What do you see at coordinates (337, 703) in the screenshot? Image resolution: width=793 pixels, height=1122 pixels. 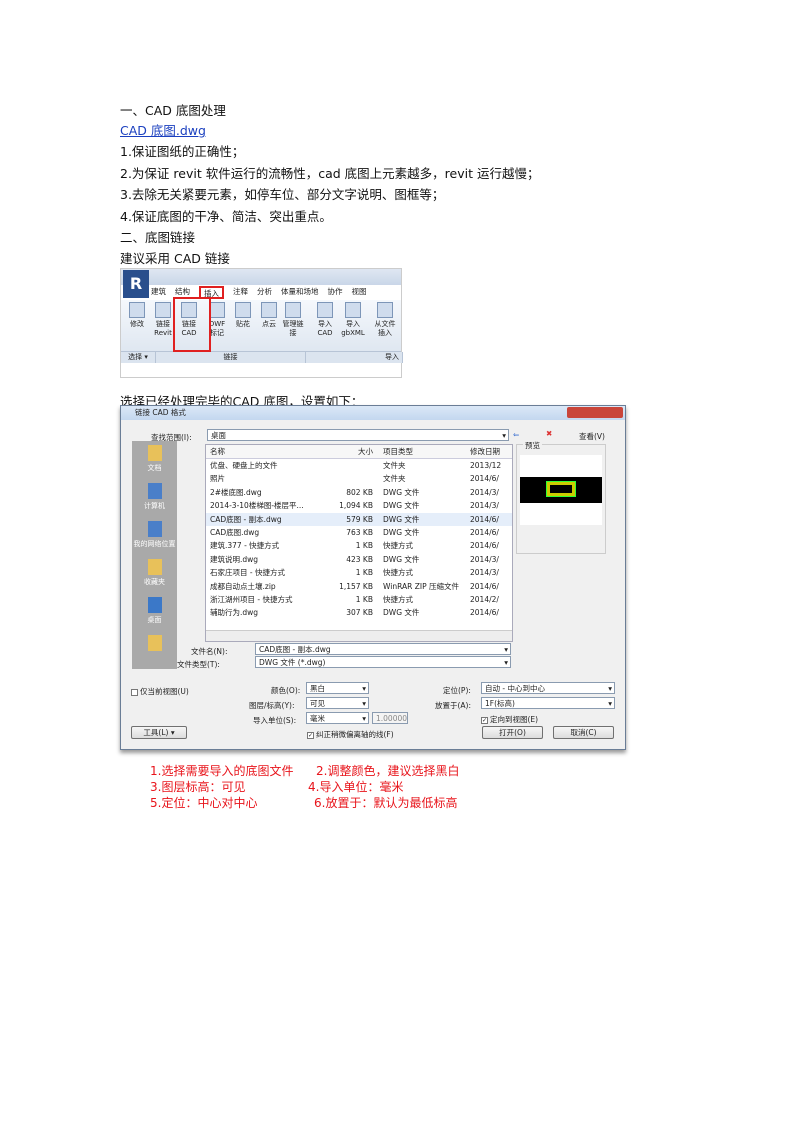 I see `layers-select: 可见 ▾` at bounding box center [337, 703].